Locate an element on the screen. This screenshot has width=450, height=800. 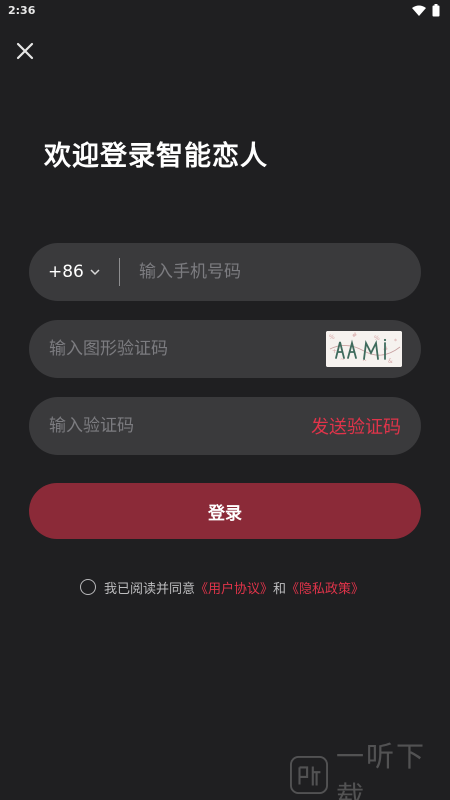
phone-field: +86 is located at coordinates (225, 272).